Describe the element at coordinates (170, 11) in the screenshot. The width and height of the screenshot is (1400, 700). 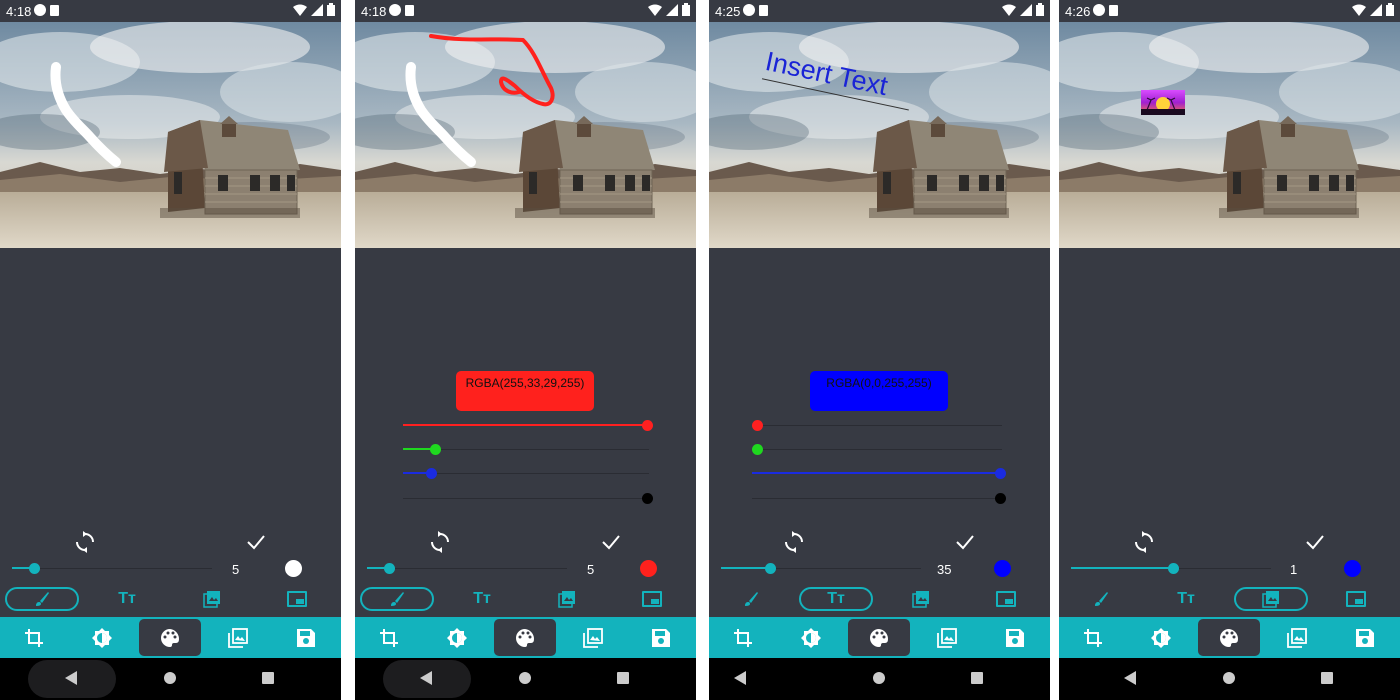
I see `status-bar: 4:18` at that location.